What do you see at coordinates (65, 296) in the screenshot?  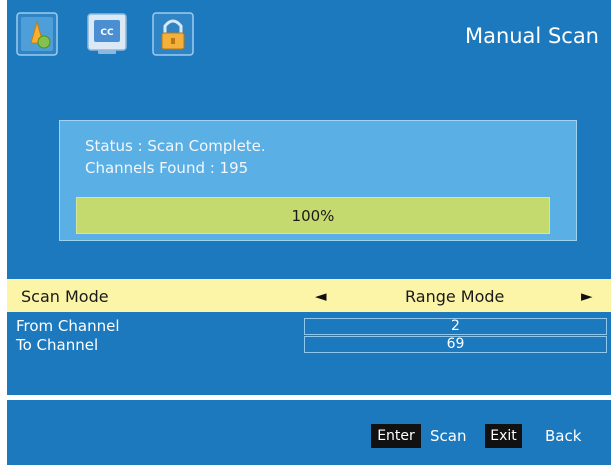 I see `scan-mode-label: Scan Mode` at bounding box center [65, 296].